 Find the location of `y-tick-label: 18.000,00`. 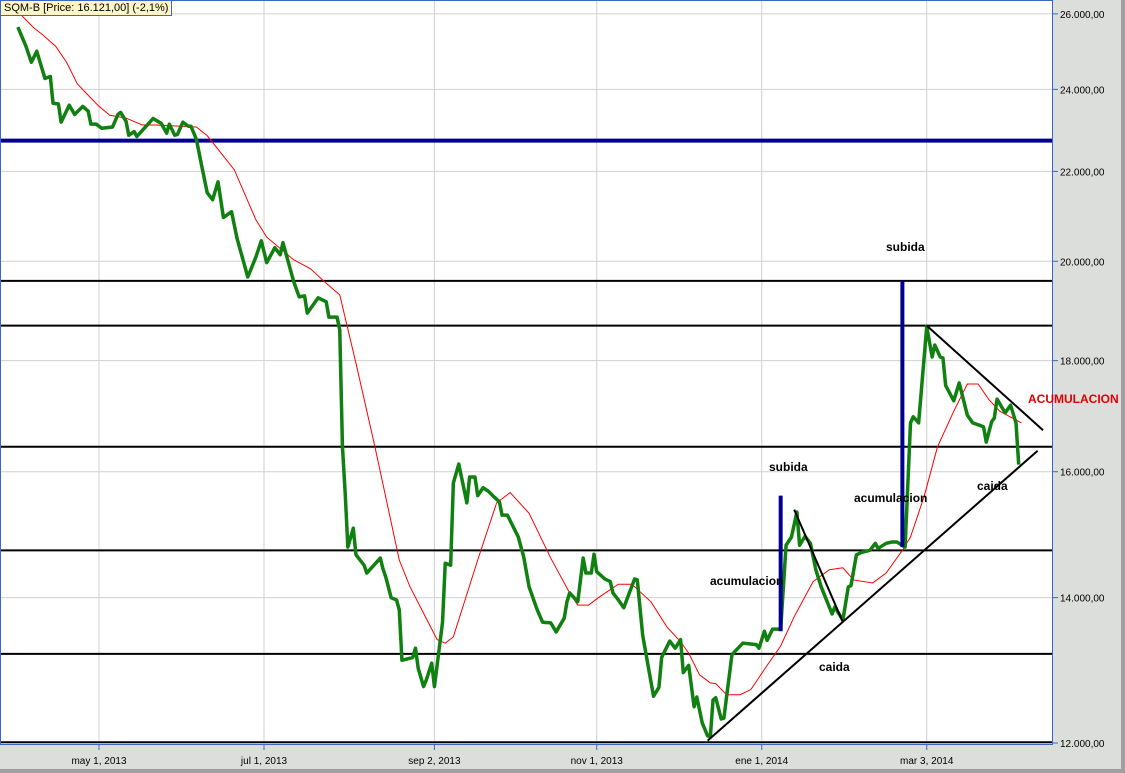

y-tick-label: 18.000,00 is located at coordinates (1082, 362).